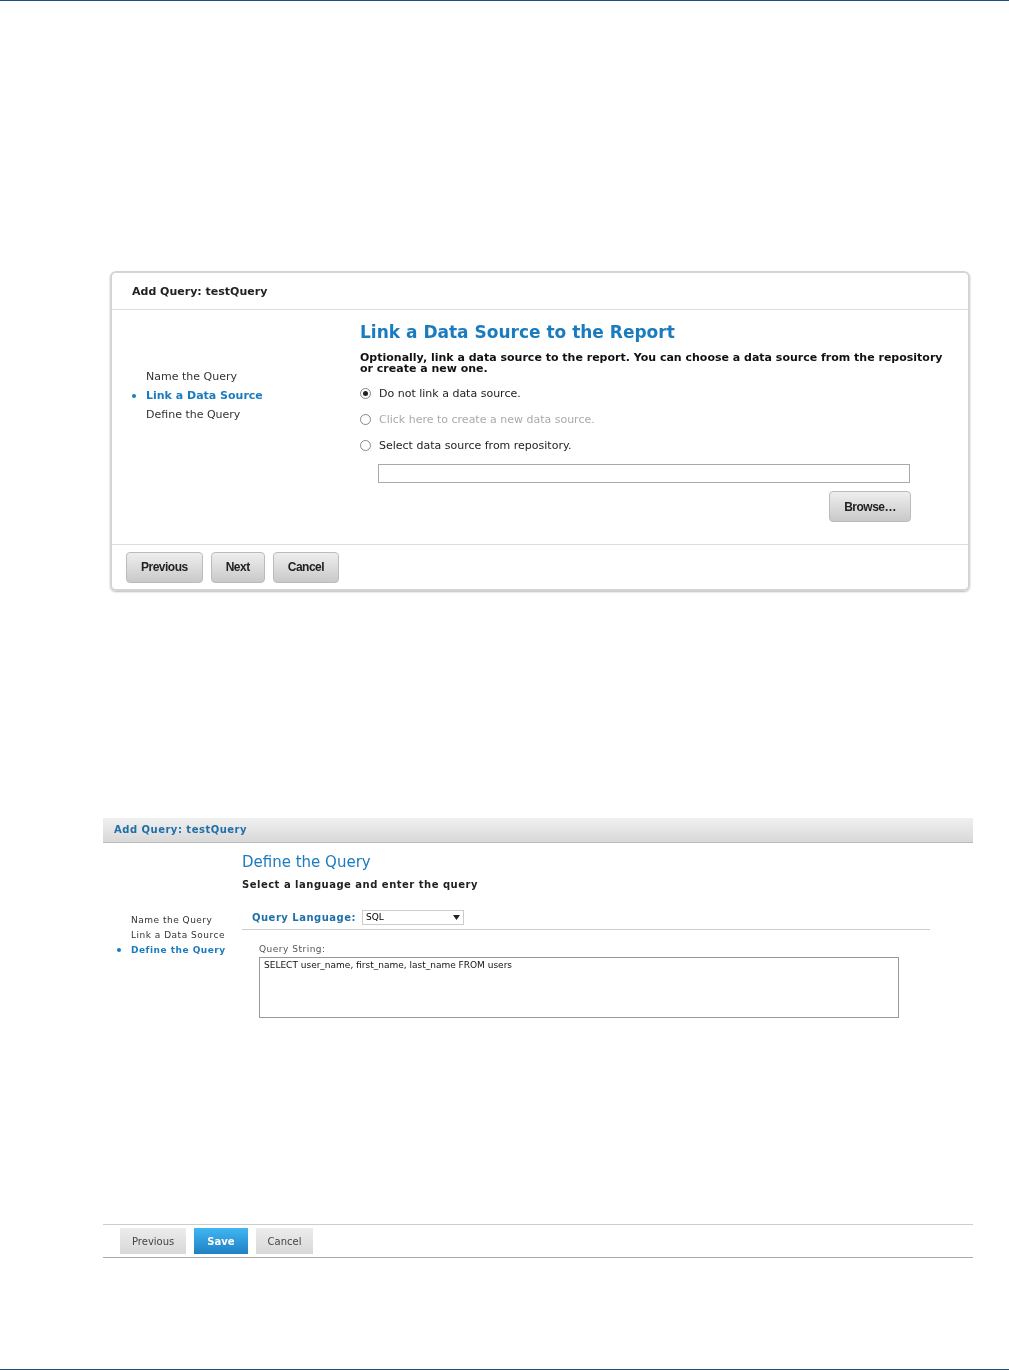  What do you see at coordinates (652, 363) in the screenshot?
I see `instruction-text: Optionally, link a data source to the report. You can choose a data source from the repository or create a new one.` at bounding box center [652, 363].